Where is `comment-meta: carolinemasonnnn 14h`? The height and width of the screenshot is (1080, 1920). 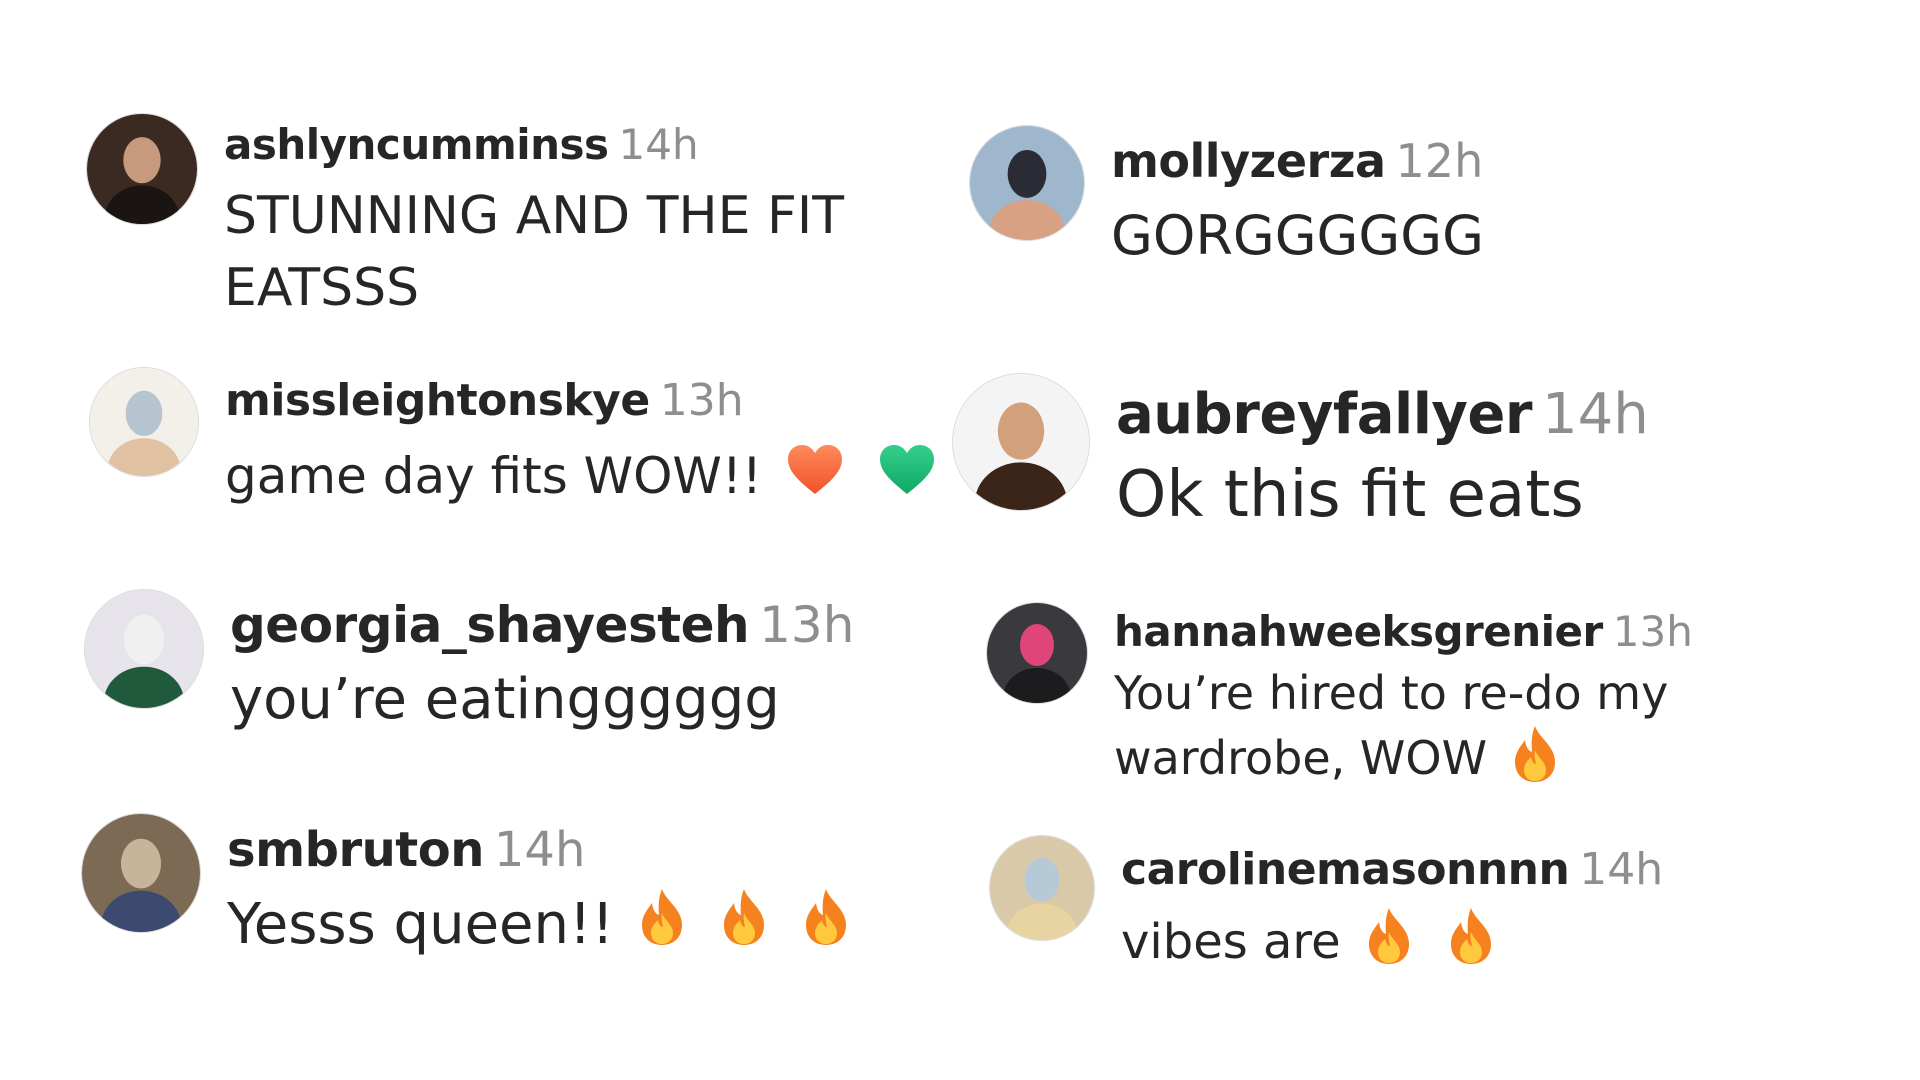
comment-meta: carolinemasonnnn 14h is located at coordinates (1392, 870).